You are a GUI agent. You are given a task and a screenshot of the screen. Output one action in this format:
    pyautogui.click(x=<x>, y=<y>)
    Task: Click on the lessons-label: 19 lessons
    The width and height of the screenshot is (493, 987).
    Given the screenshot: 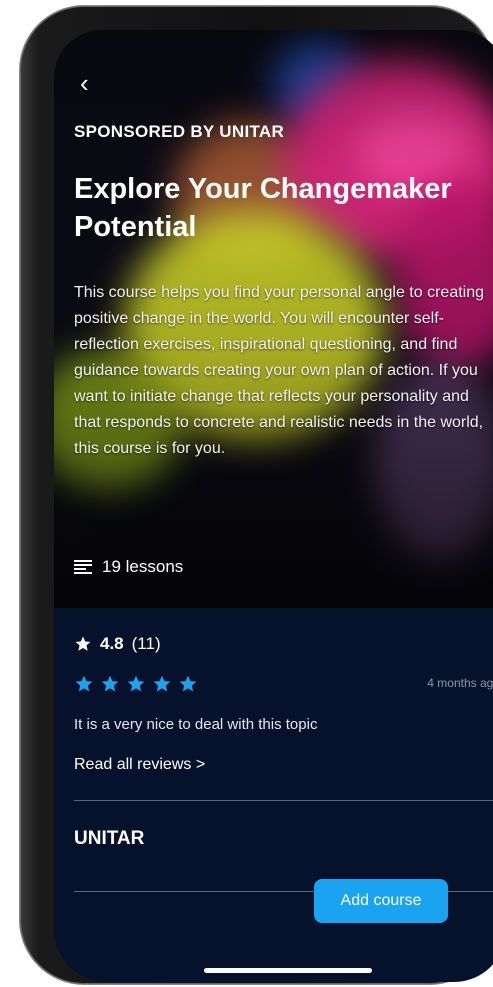 What is the action you would take?
    pyautogui.click(x=143, y=566)
    